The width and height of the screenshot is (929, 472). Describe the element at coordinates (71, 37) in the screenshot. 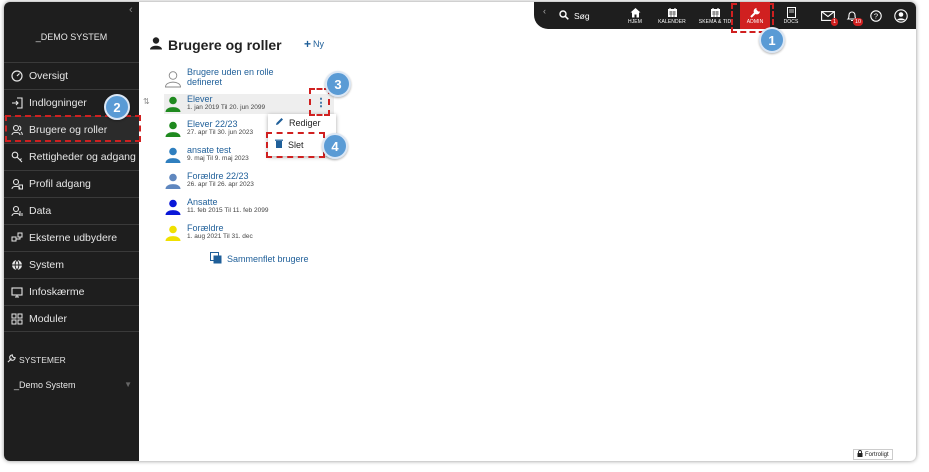

I see `system-brand: _DEMO SYSTEM` at that location.